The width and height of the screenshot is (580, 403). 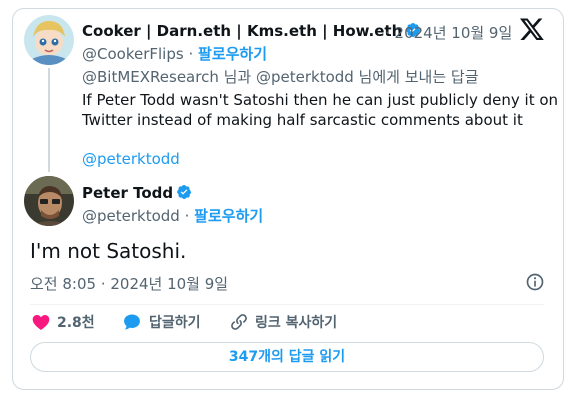 What do you see at coordinates (132, 322) in the screenshot?
I see `reply-bubble-icon` at bounding box center [132, 322].